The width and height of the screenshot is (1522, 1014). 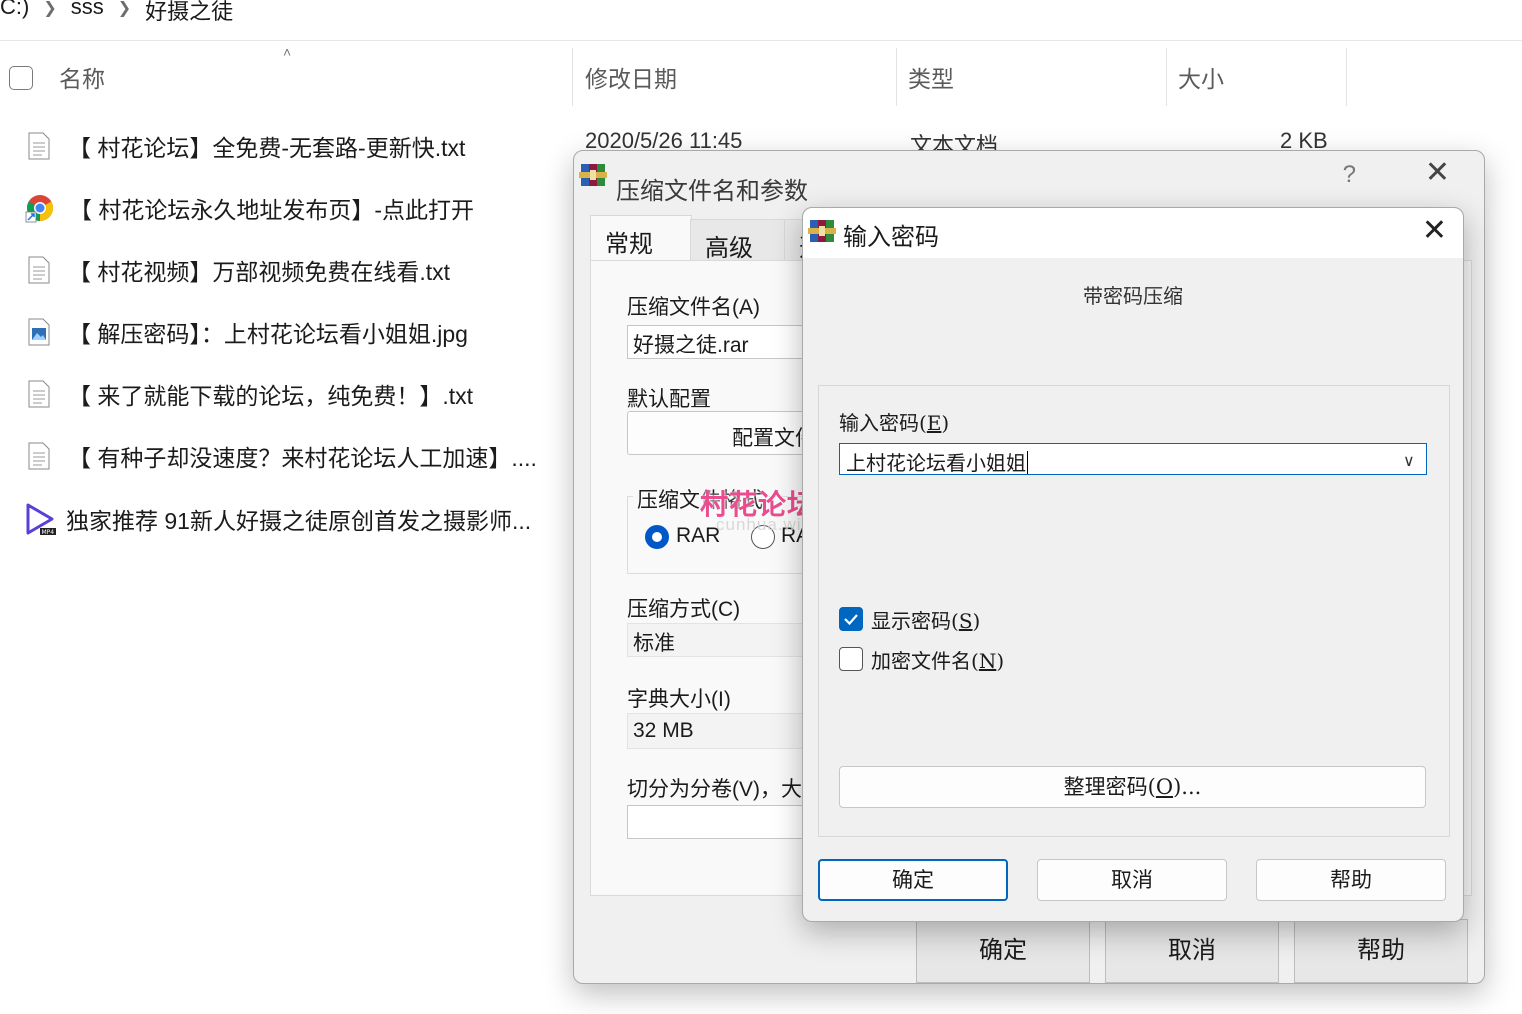 What do you see at coordinates (938, 661) in the screenshot?
I see `encrypt-filenames-label: 加密文件名(N)` at bounding box center [938, 661].